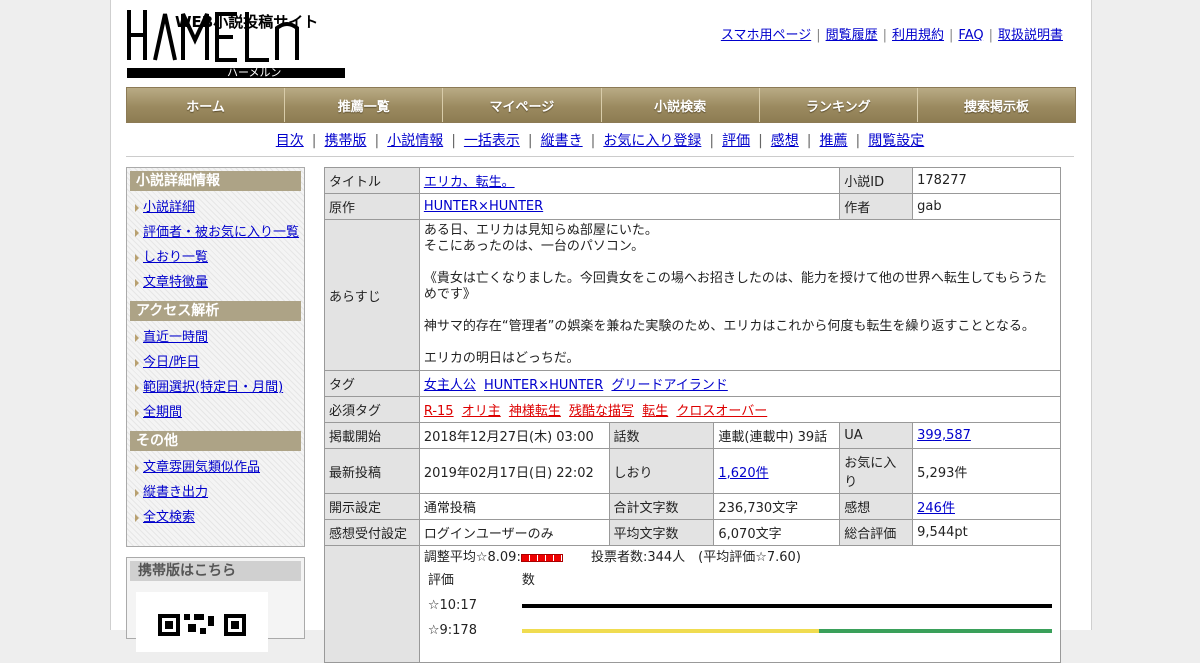  I want to click on sidebar-item-raters: 評価者・被お気に入り一覧, so click(215, 232).